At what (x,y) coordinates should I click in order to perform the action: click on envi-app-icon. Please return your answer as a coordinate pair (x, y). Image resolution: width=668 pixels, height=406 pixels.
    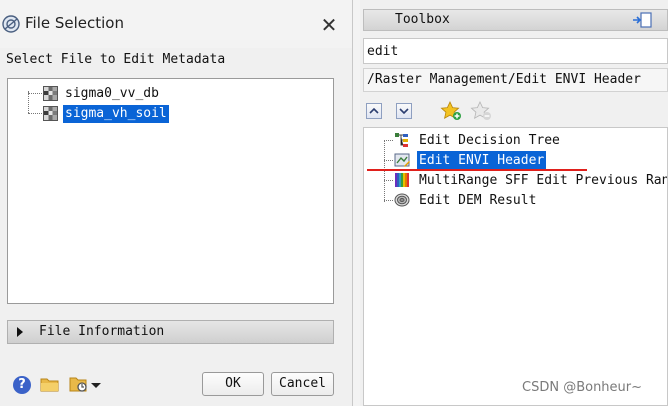
    Looking at the image, I should click on (11, 24).